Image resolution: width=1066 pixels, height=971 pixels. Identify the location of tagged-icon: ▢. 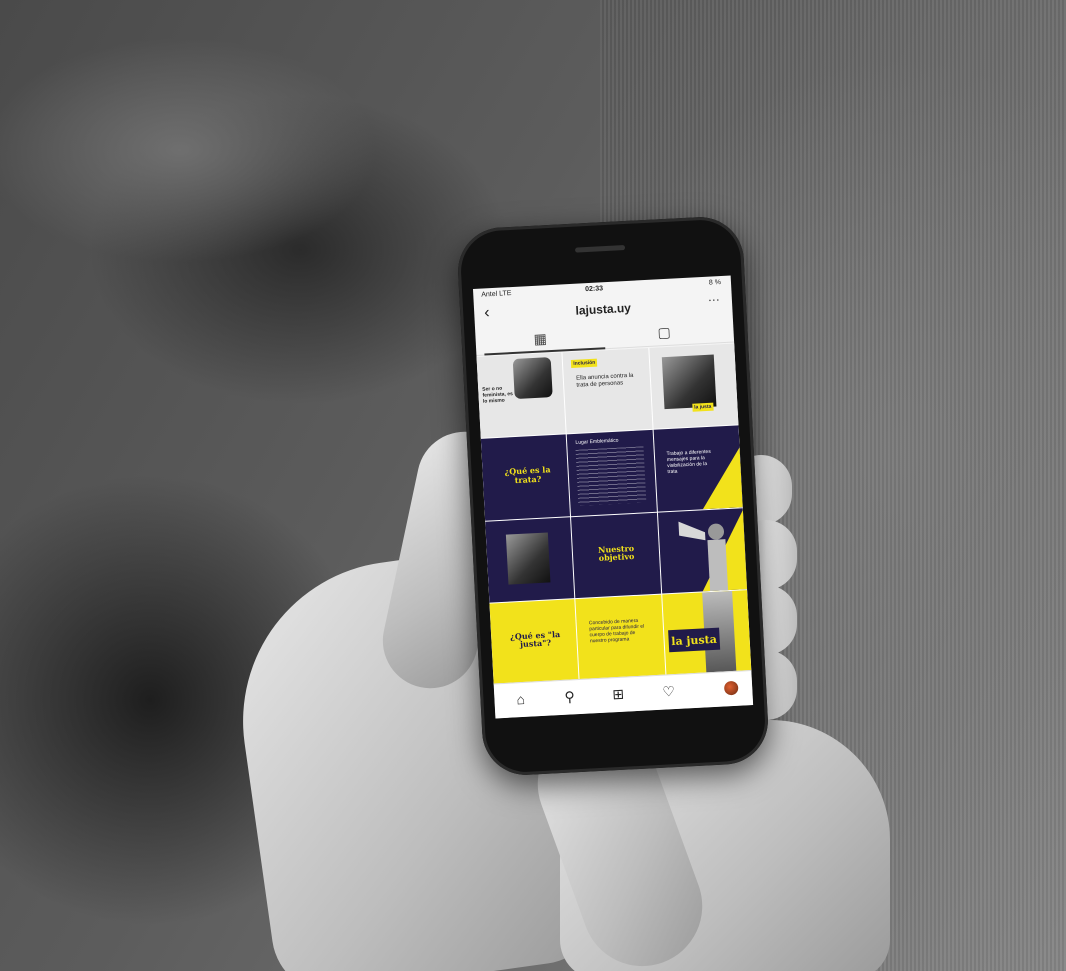
(664, 333).